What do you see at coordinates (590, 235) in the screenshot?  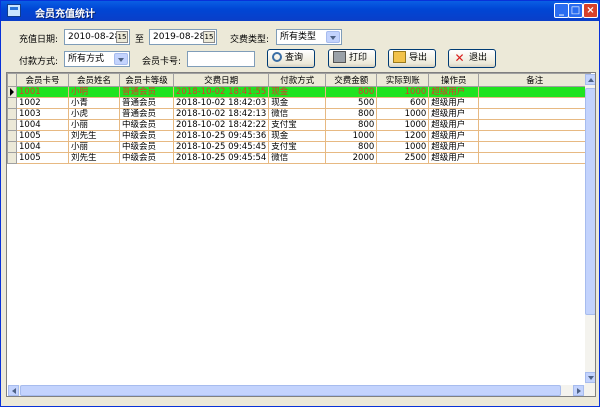 I see `vertical-scrollbar` at bounding box center [590, 235].